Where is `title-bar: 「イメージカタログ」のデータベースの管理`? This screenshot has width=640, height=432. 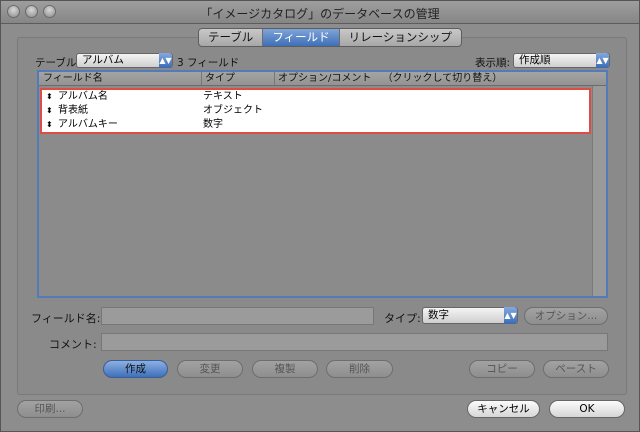
title-bar: 「イメージカタログ」のデータベースの管理 is located at coordinates (320, 12).